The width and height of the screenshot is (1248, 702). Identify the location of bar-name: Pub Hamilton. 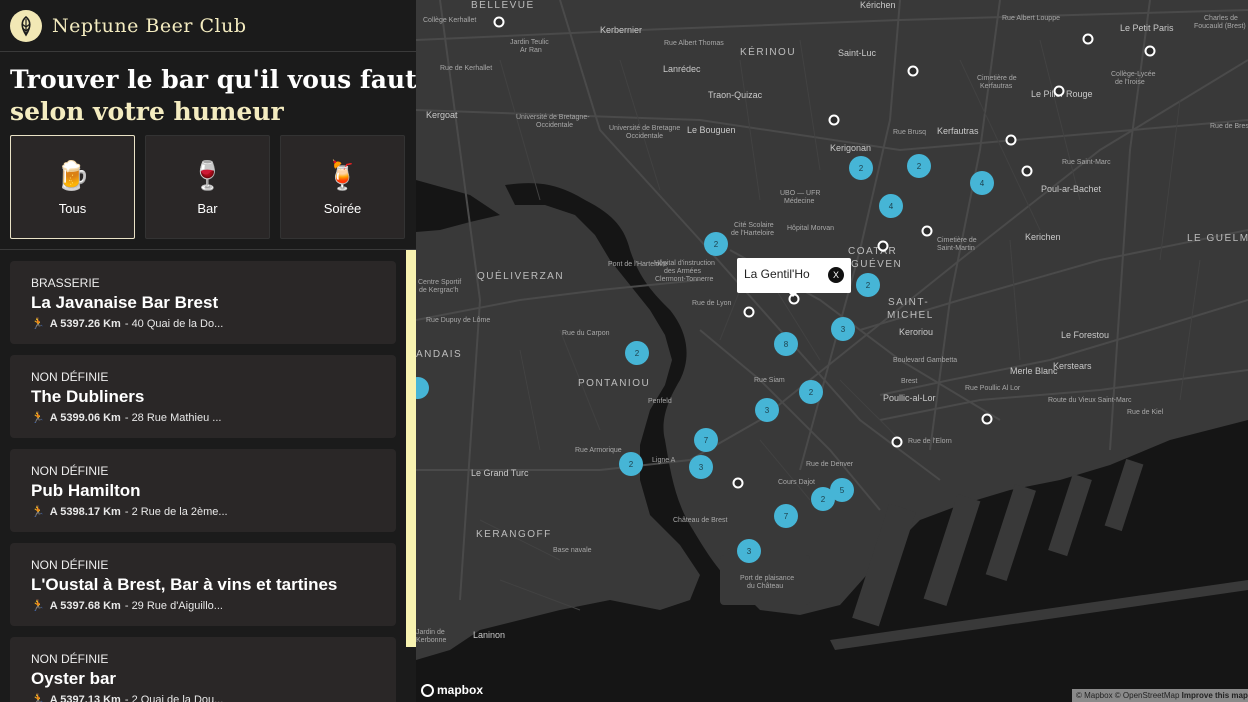
(86, 490).